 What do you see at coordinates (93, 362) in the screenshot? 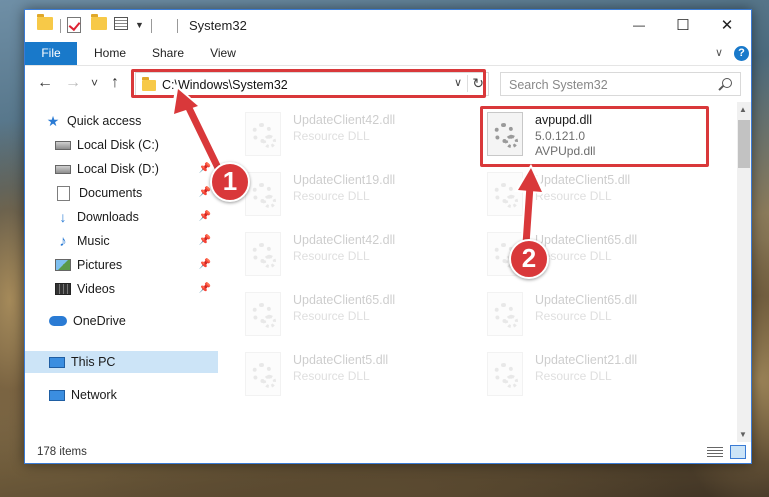
I see `sidebar-item-label: This PC` at bounding box center [93, 362].